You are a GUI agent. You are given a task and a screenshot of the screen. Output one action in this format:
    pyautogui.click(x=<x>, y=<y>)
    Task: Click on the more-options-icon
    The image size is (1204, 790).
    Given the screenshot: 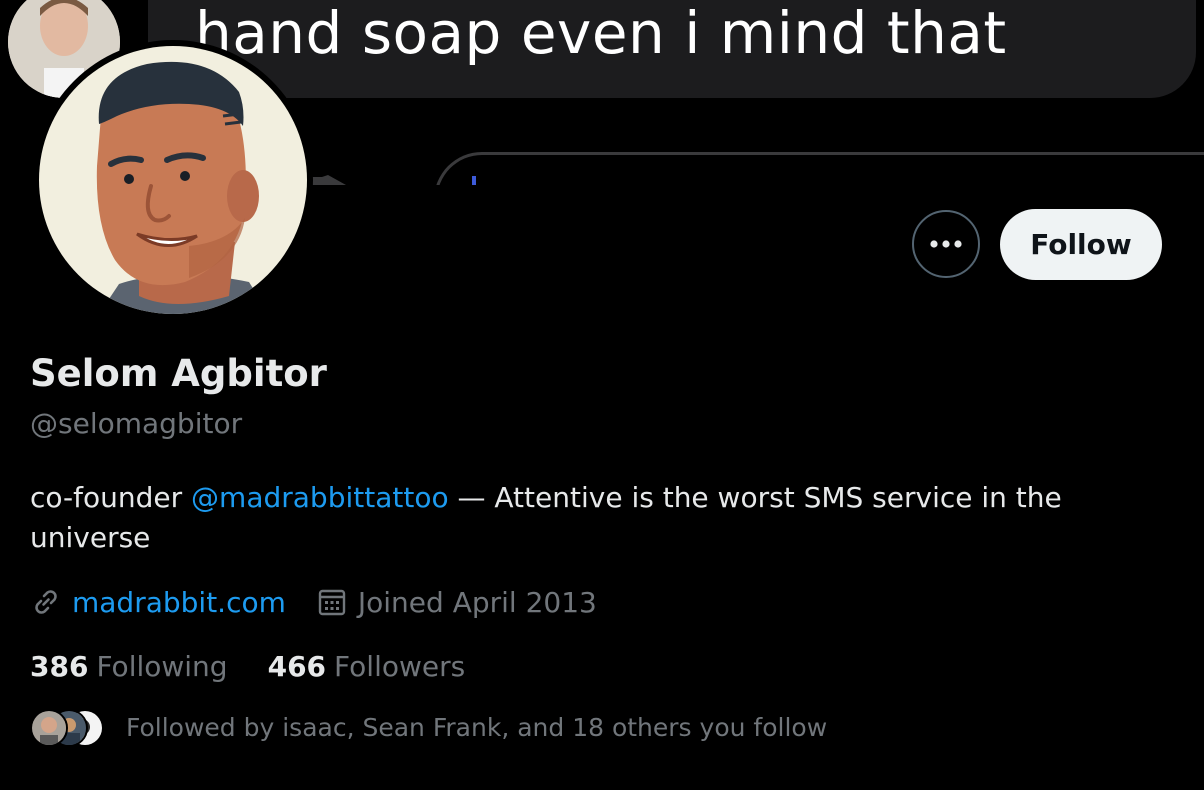 What is the action you would take?
    pyautogui.click(x=946, y=244)
    